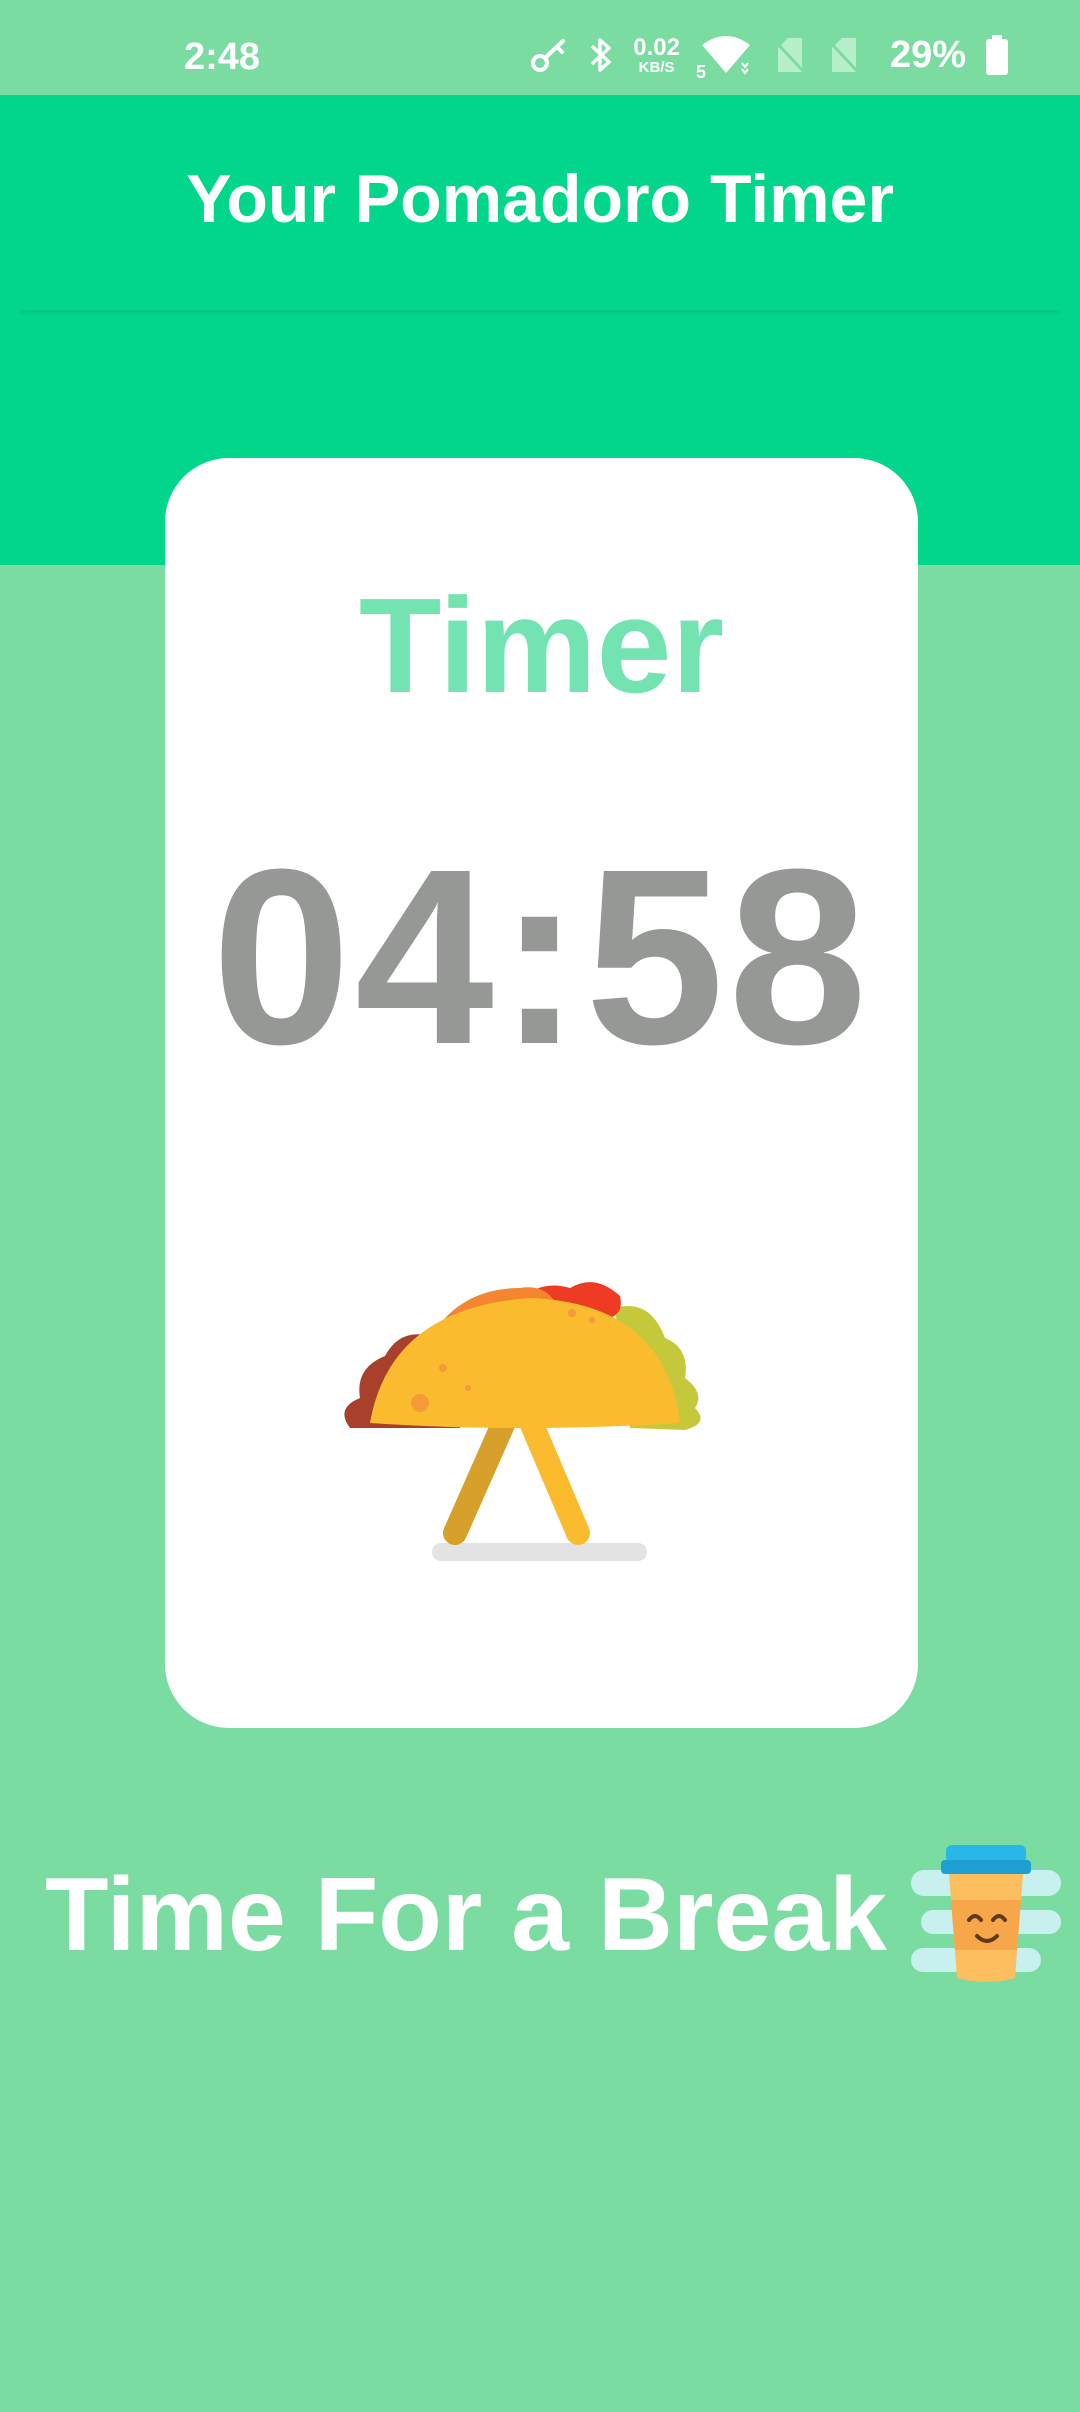 Image resolution: width=1080 pixels, height=2412 pixels. What do you see at coordinates (601, 55) in the screenshot?
I see `bluetooth-icon` at bounding box center [601, 55].